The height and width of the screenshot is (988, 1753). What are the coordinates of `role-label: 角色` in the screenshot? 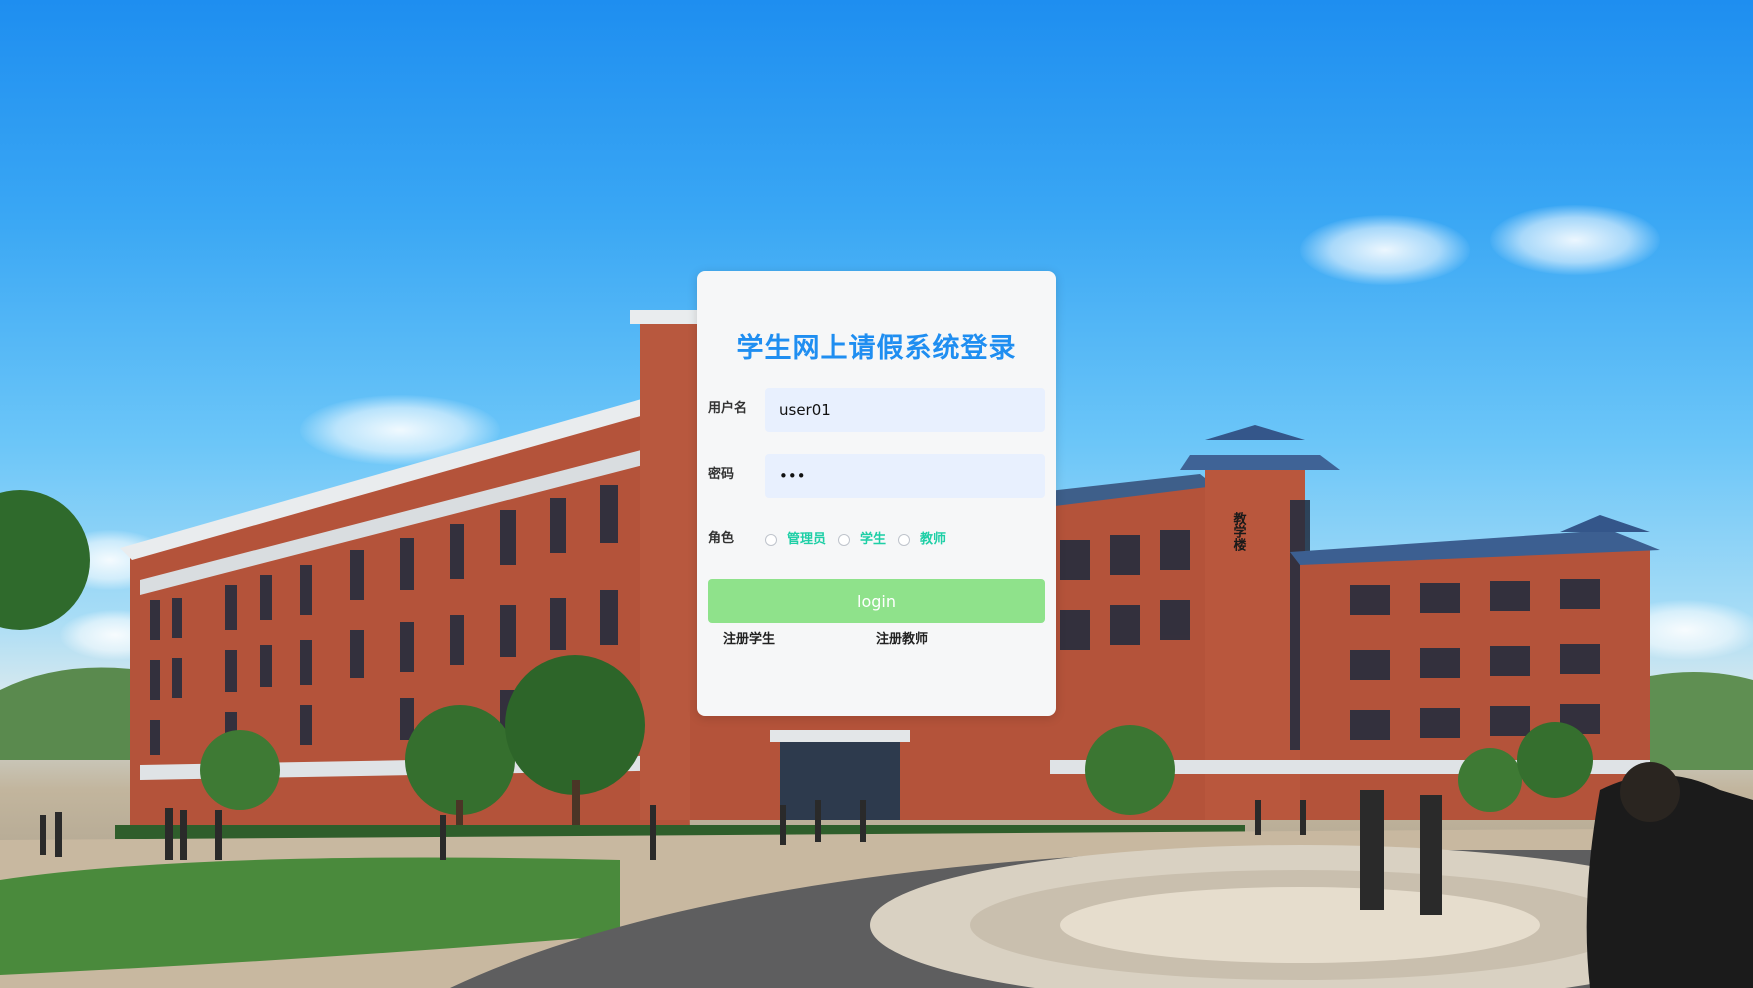 It's located at (721, 538).